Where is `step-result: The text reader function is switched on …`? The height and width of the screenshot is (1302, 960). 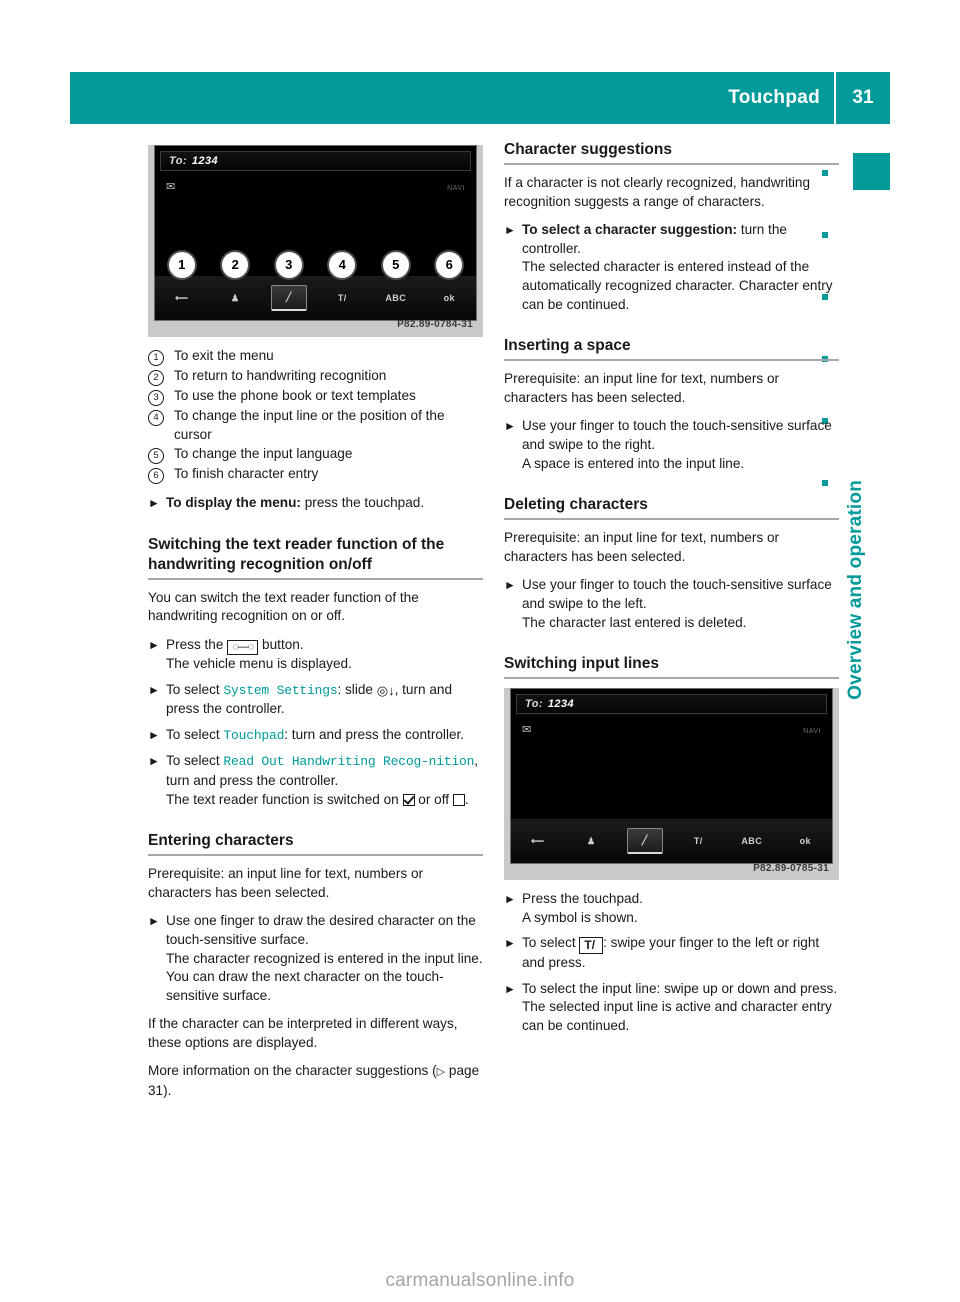
step-result: The text reader function is switched on … is located at coordinates (317, 799).